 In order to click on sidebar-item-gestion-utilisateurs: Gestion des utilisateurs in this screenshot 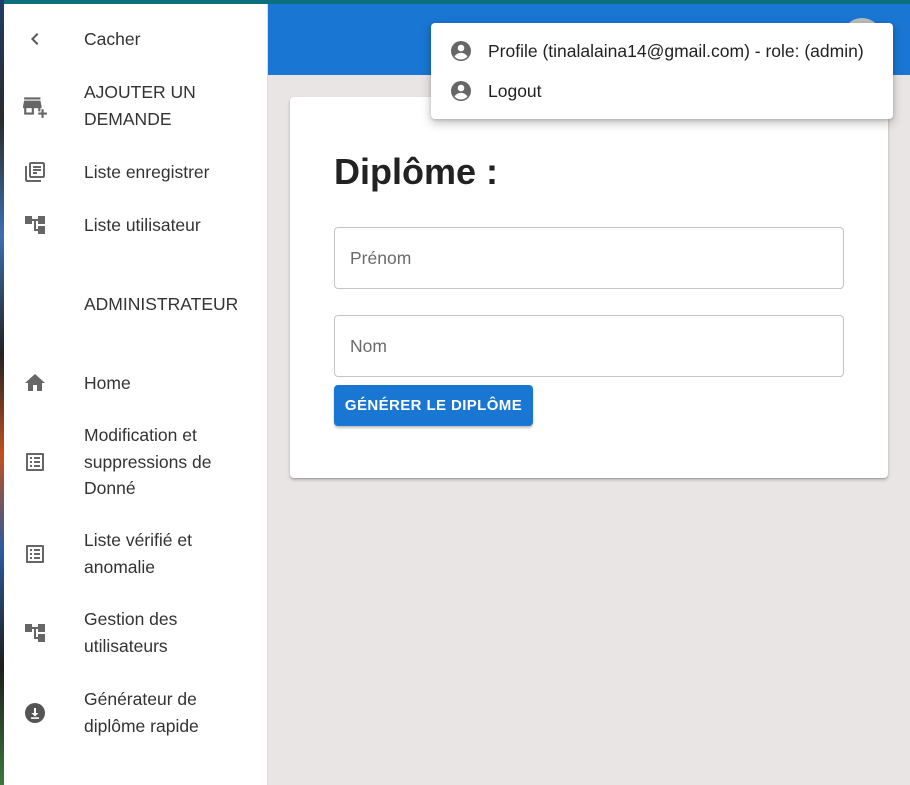, I will do `click(136, 632)`.